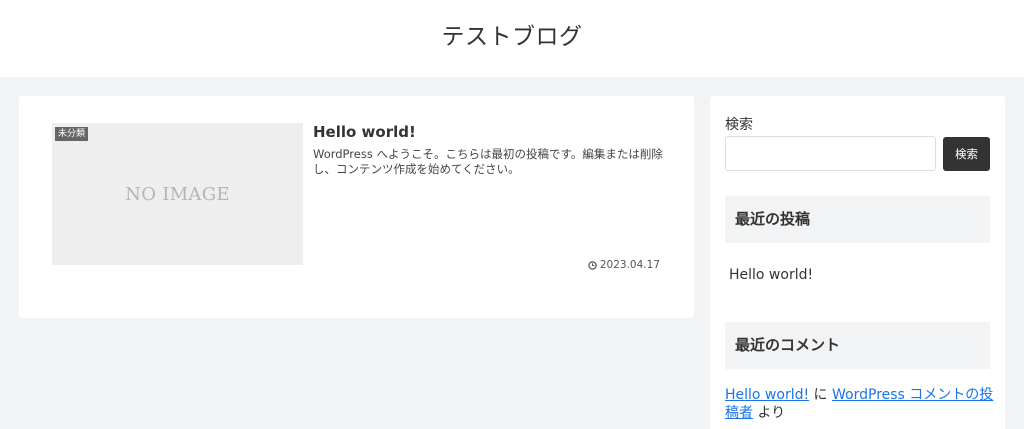 The image size is (1024, 429). Describe the element at coordinates (857, 345) in the screenshot. I see `recent-comments-heading: 最近のコメント` at that location.